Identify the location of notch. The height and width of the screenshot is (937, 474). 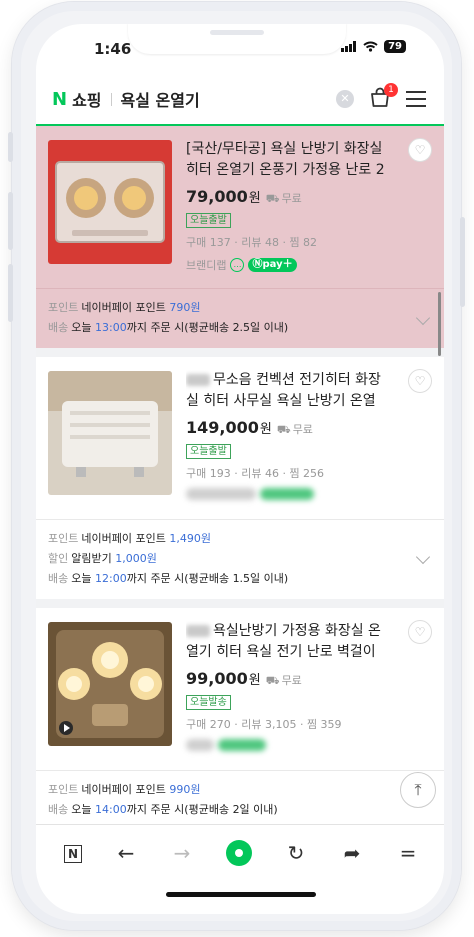
(237, 39).